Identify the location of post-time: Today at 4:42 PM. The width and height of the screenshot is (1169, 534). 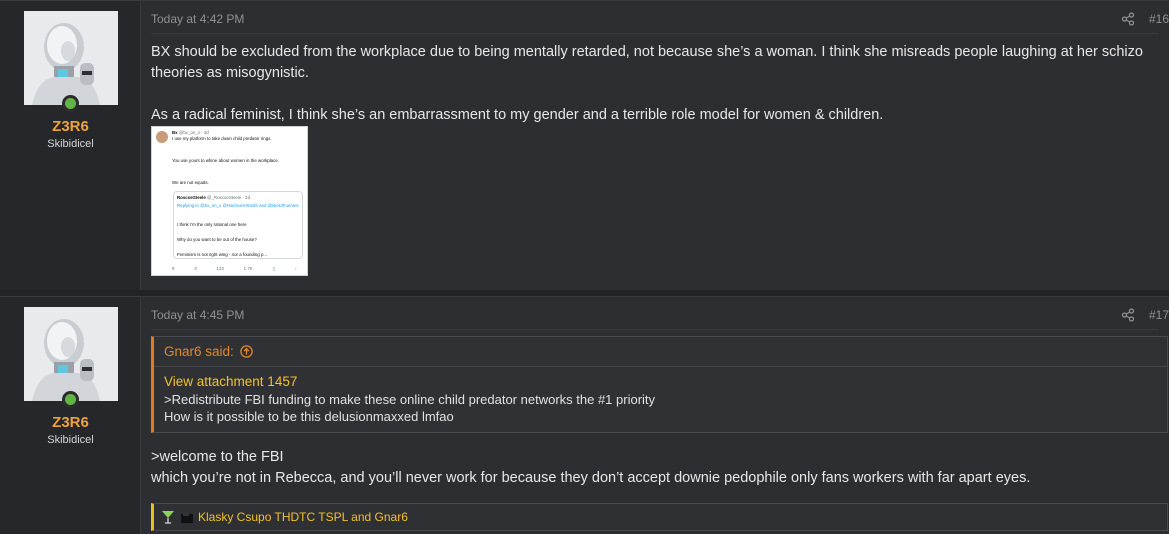
(197, 19).